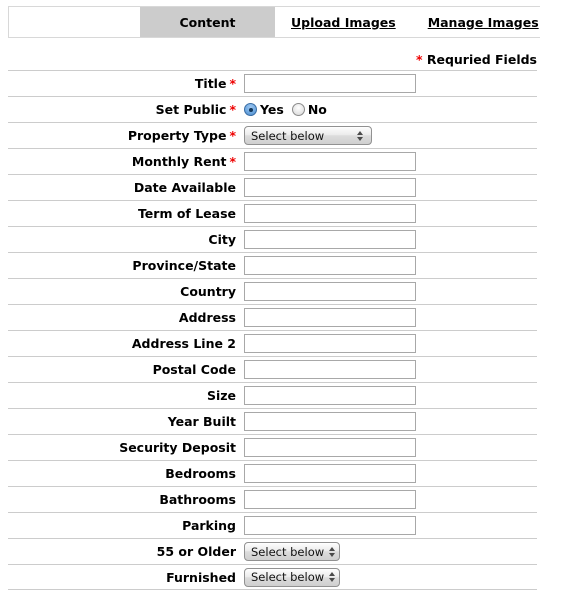 This screenshot has width=566, height=599. What do you see at coordinates (124, 265) in the screenshot?
I see `label-province-state: Province/State` at bounding box center [124, 265].